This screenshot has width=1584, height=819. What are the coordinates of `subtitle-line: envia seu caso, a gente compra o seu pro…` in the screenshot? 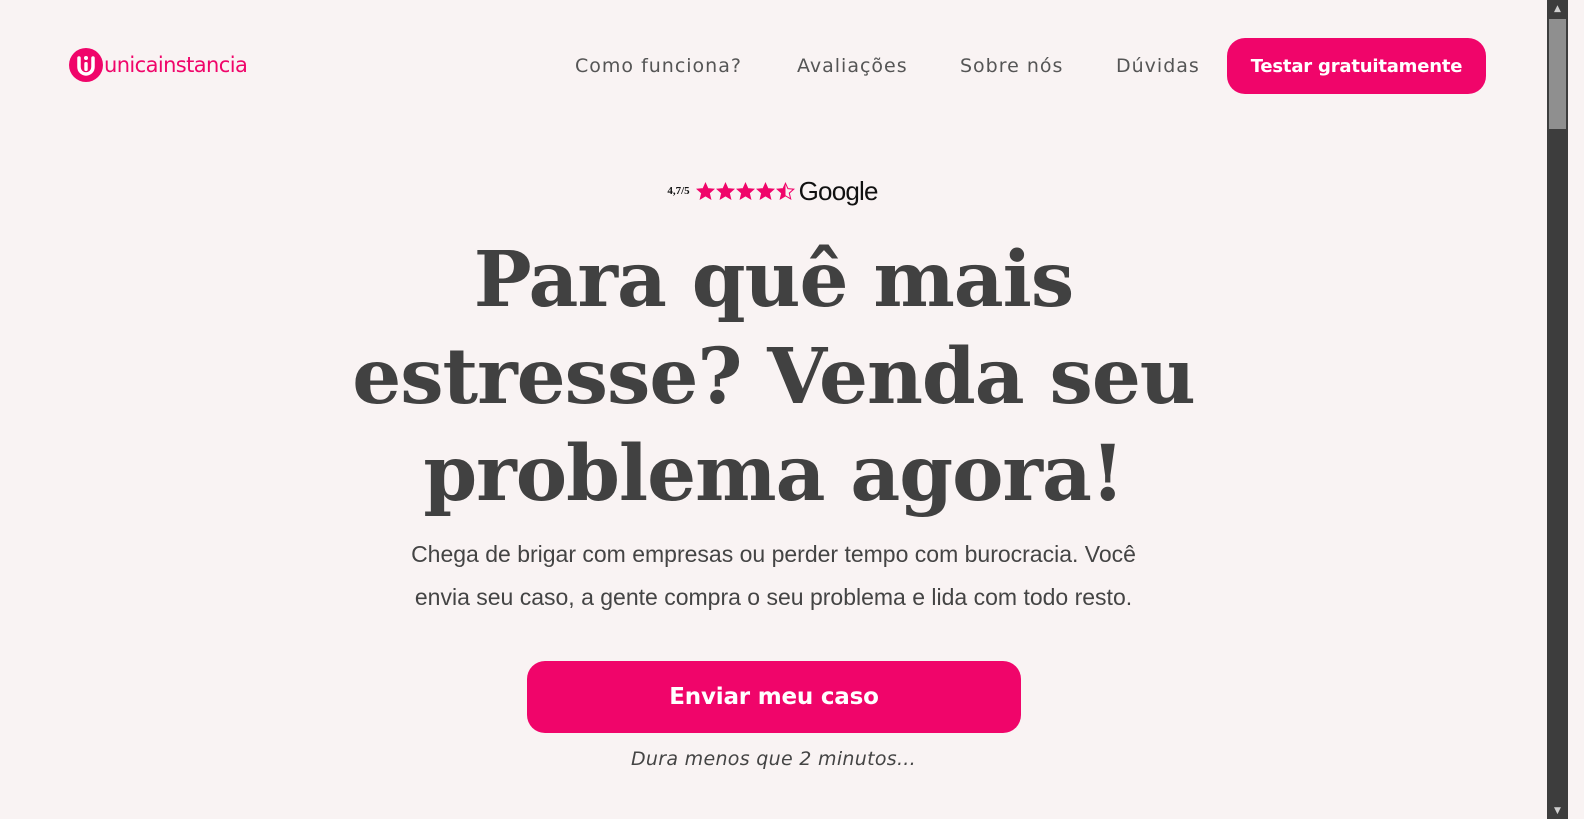 It's located at (773, 597).